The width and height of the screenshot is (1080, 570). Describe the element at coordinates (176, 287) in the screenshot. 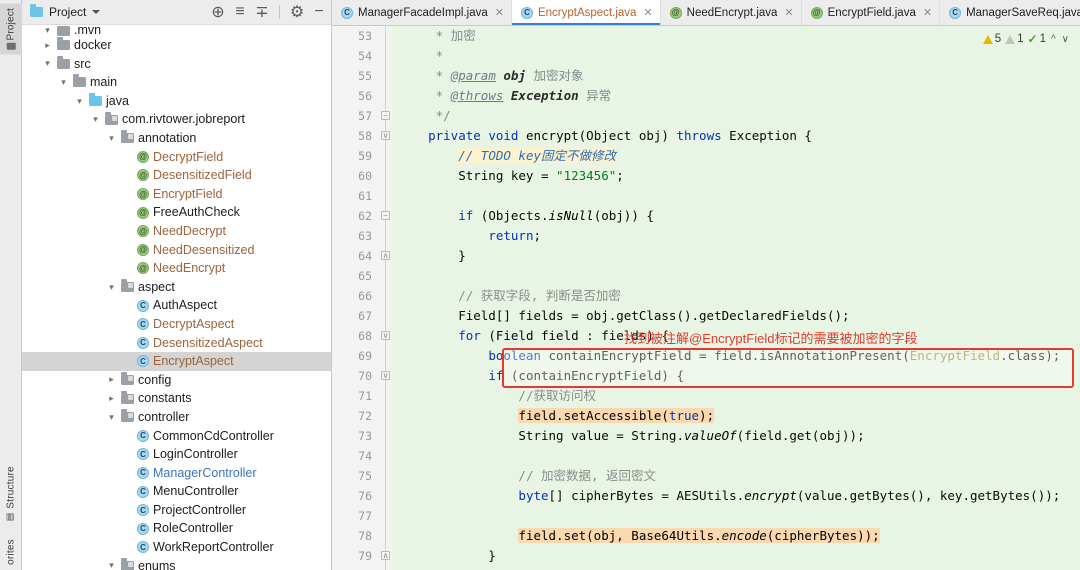

I see `tree-item-aspect: ▾ aspect` at that location.